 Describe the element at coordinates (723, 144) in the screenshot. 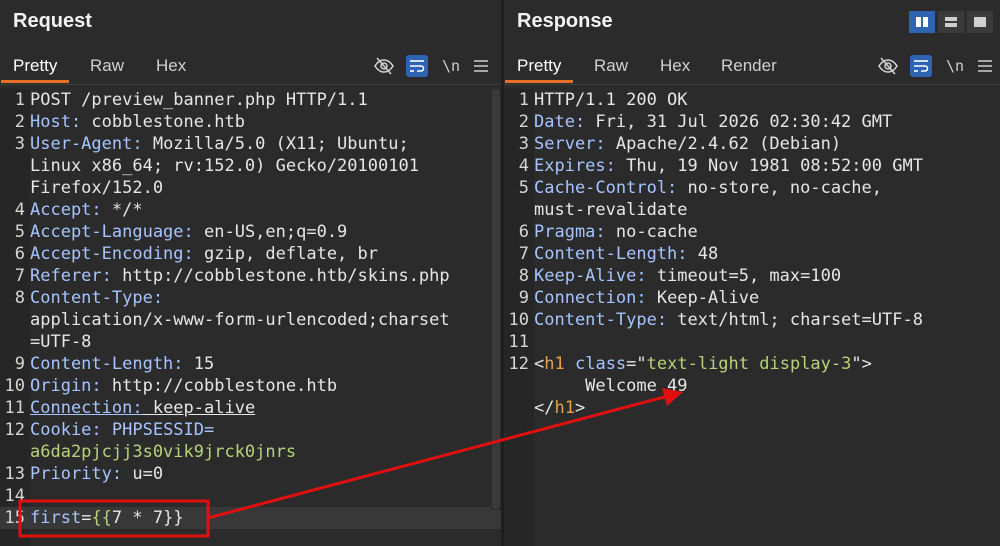

I see `code-token: Apache/2.4.62 (Debian)` at that location.